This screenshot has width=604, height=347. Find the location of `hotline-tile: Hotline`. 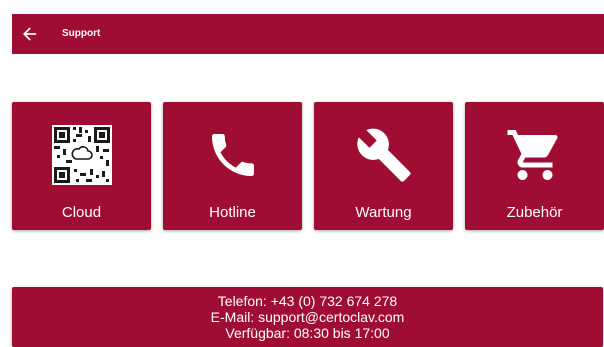

hotline-tile: Hotline is located at coordinates (232, 166).